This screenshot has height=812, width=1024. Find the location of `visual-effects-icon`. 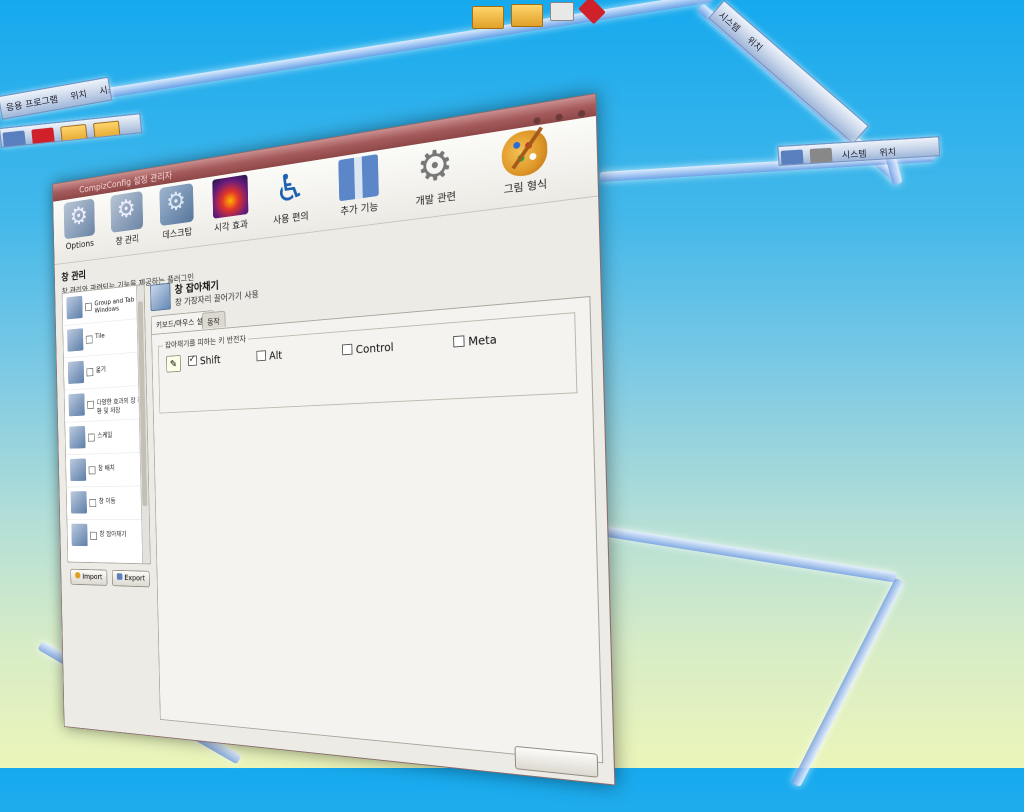

visual-effects-icon is located at coordinates (230, 196).